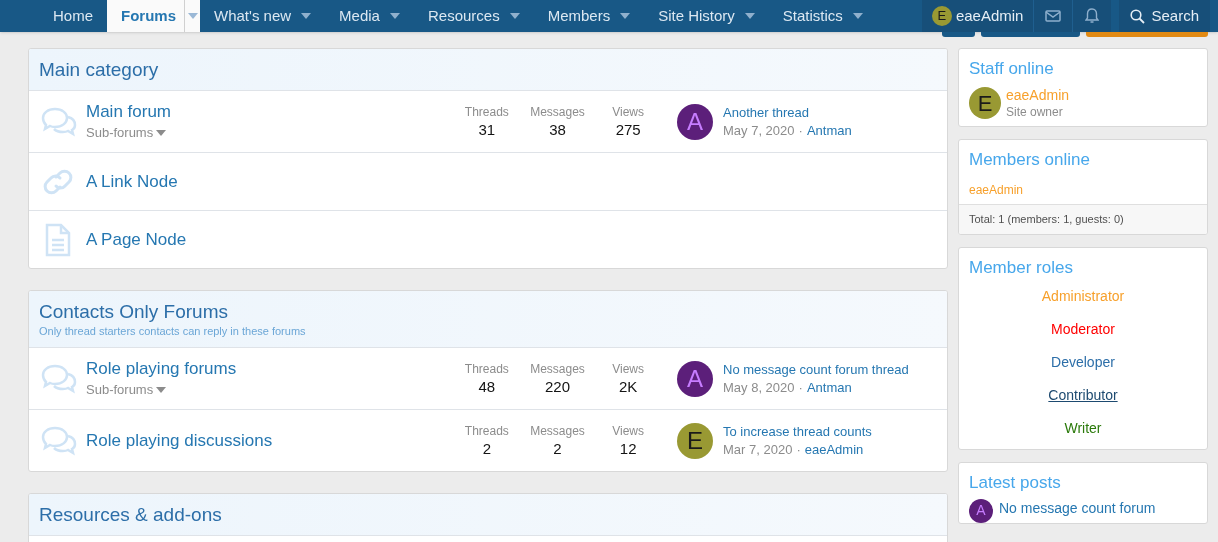 Image resolution: width=1218 pixels, height=542 pixels. What do you see at coordinates (1164, 16) in the screenshot?
I see `search-button: Search` at bounding box center [1164, 16].